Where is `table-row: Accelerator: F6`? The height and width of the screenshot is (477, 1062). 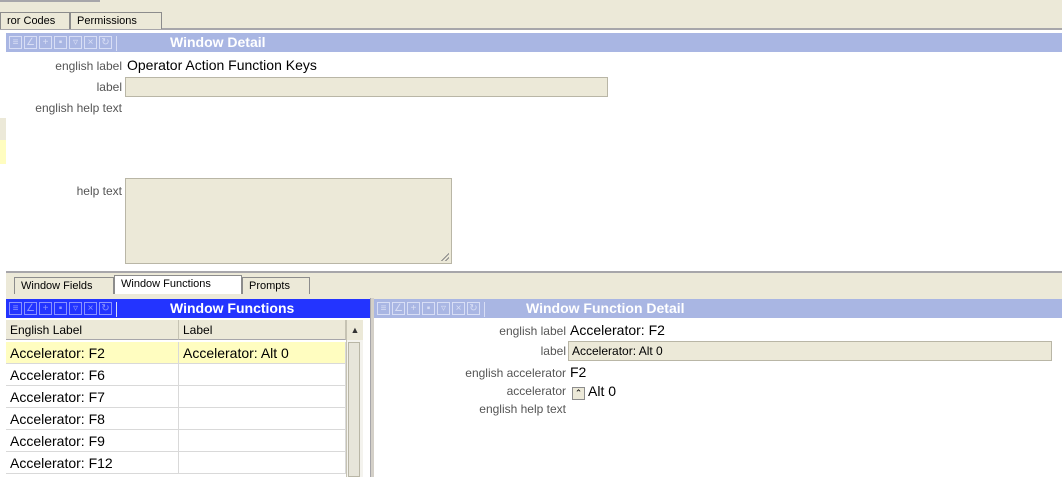 table-row: Accelerator: F6 is located at coordinates (176, 375).